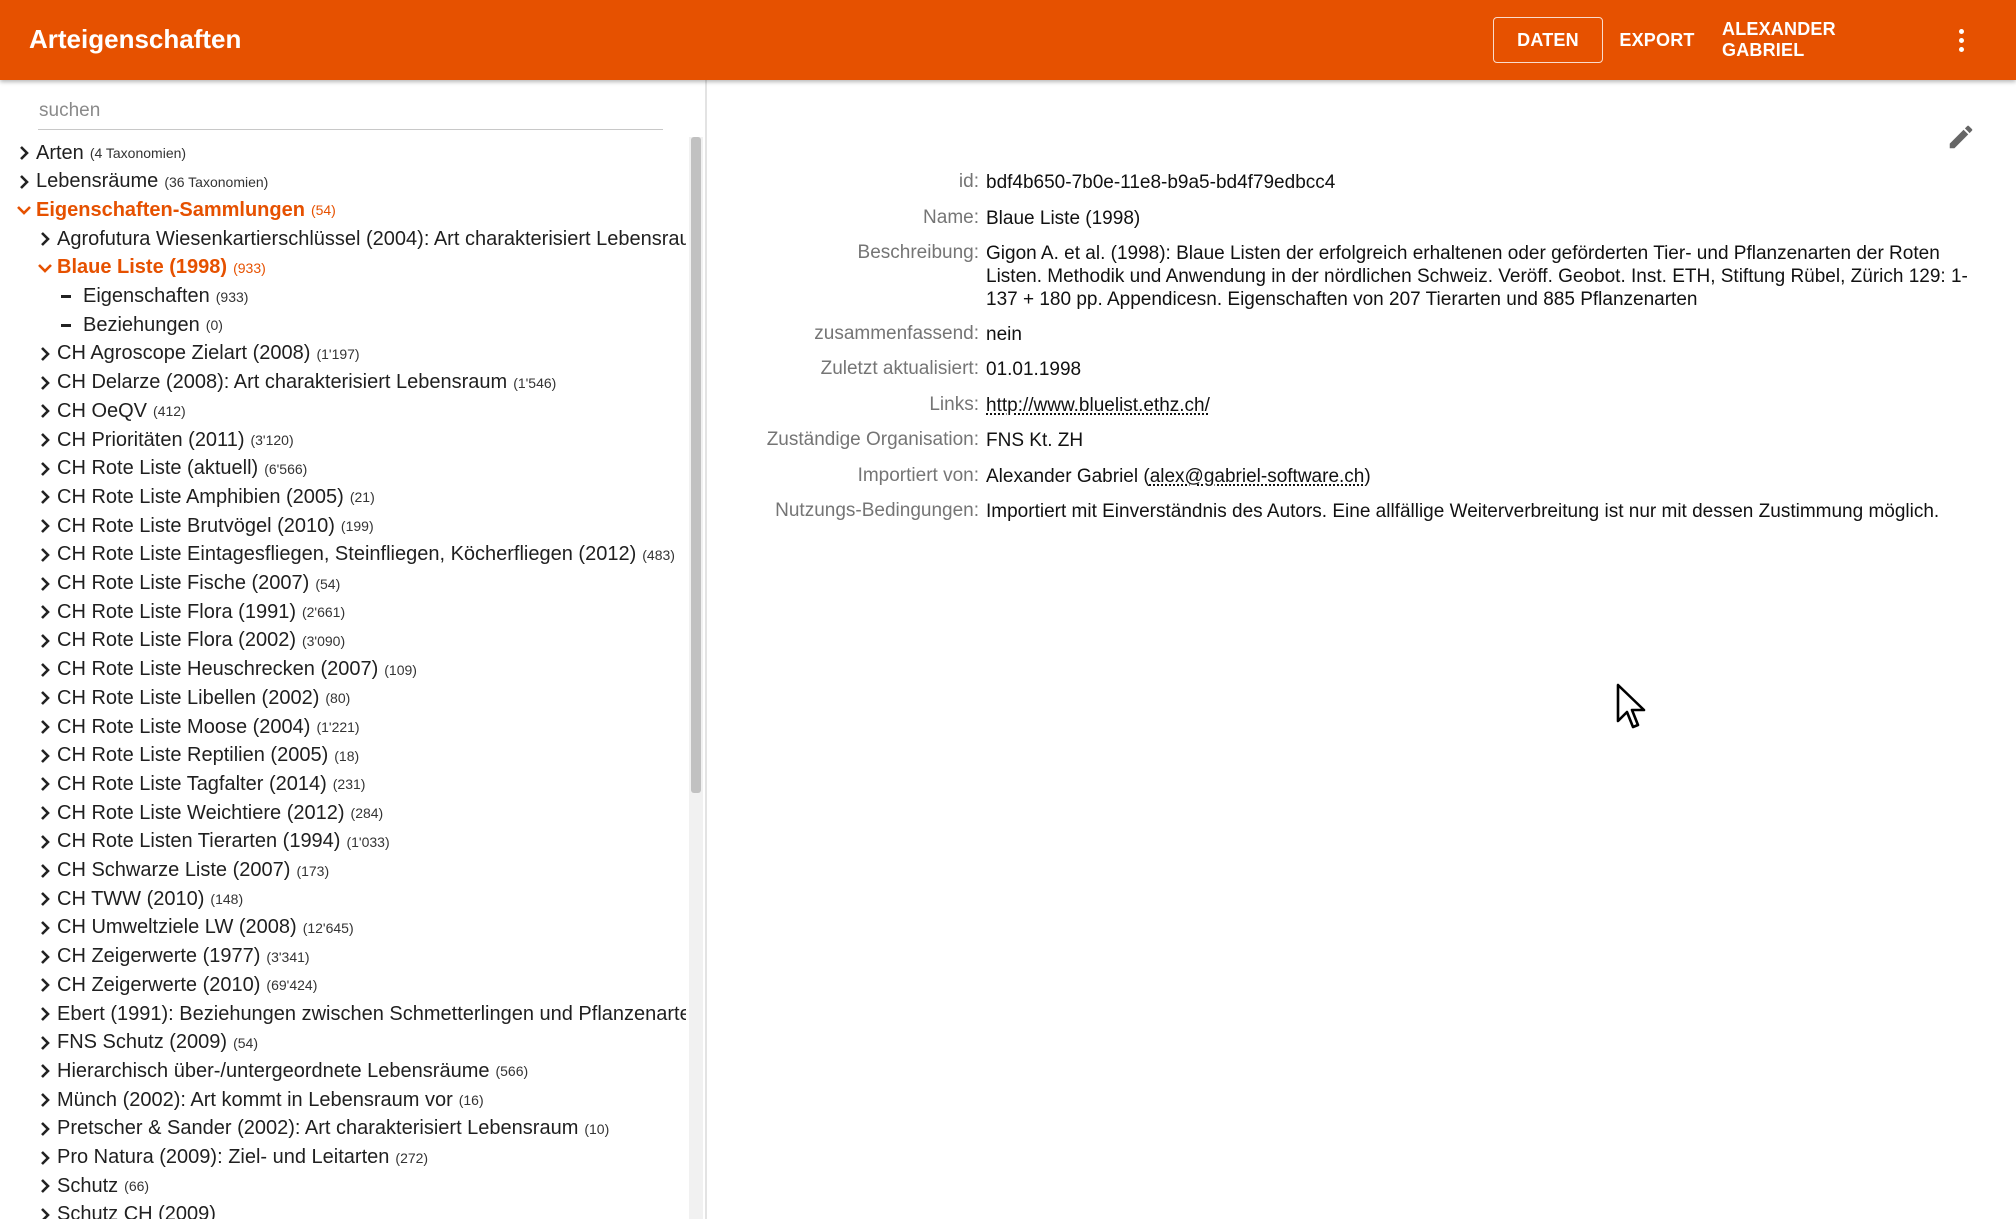 This screenshot has height=1219, width=2016. I want to click on tree-node: CH Rote Liste Flora (2002) (3'090), so click(190, 641).